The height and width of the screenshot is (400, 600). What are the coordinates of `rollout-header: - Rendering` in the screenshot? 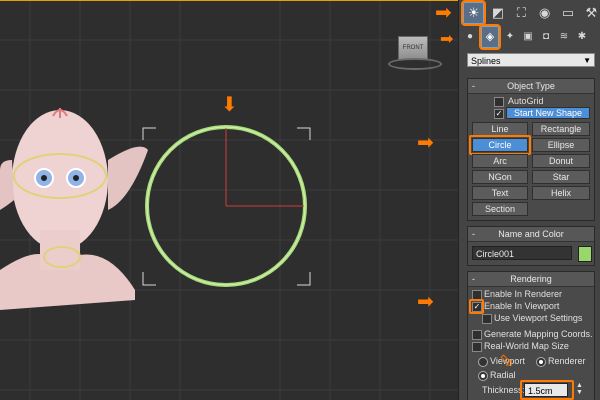 It's located at (531, 279).